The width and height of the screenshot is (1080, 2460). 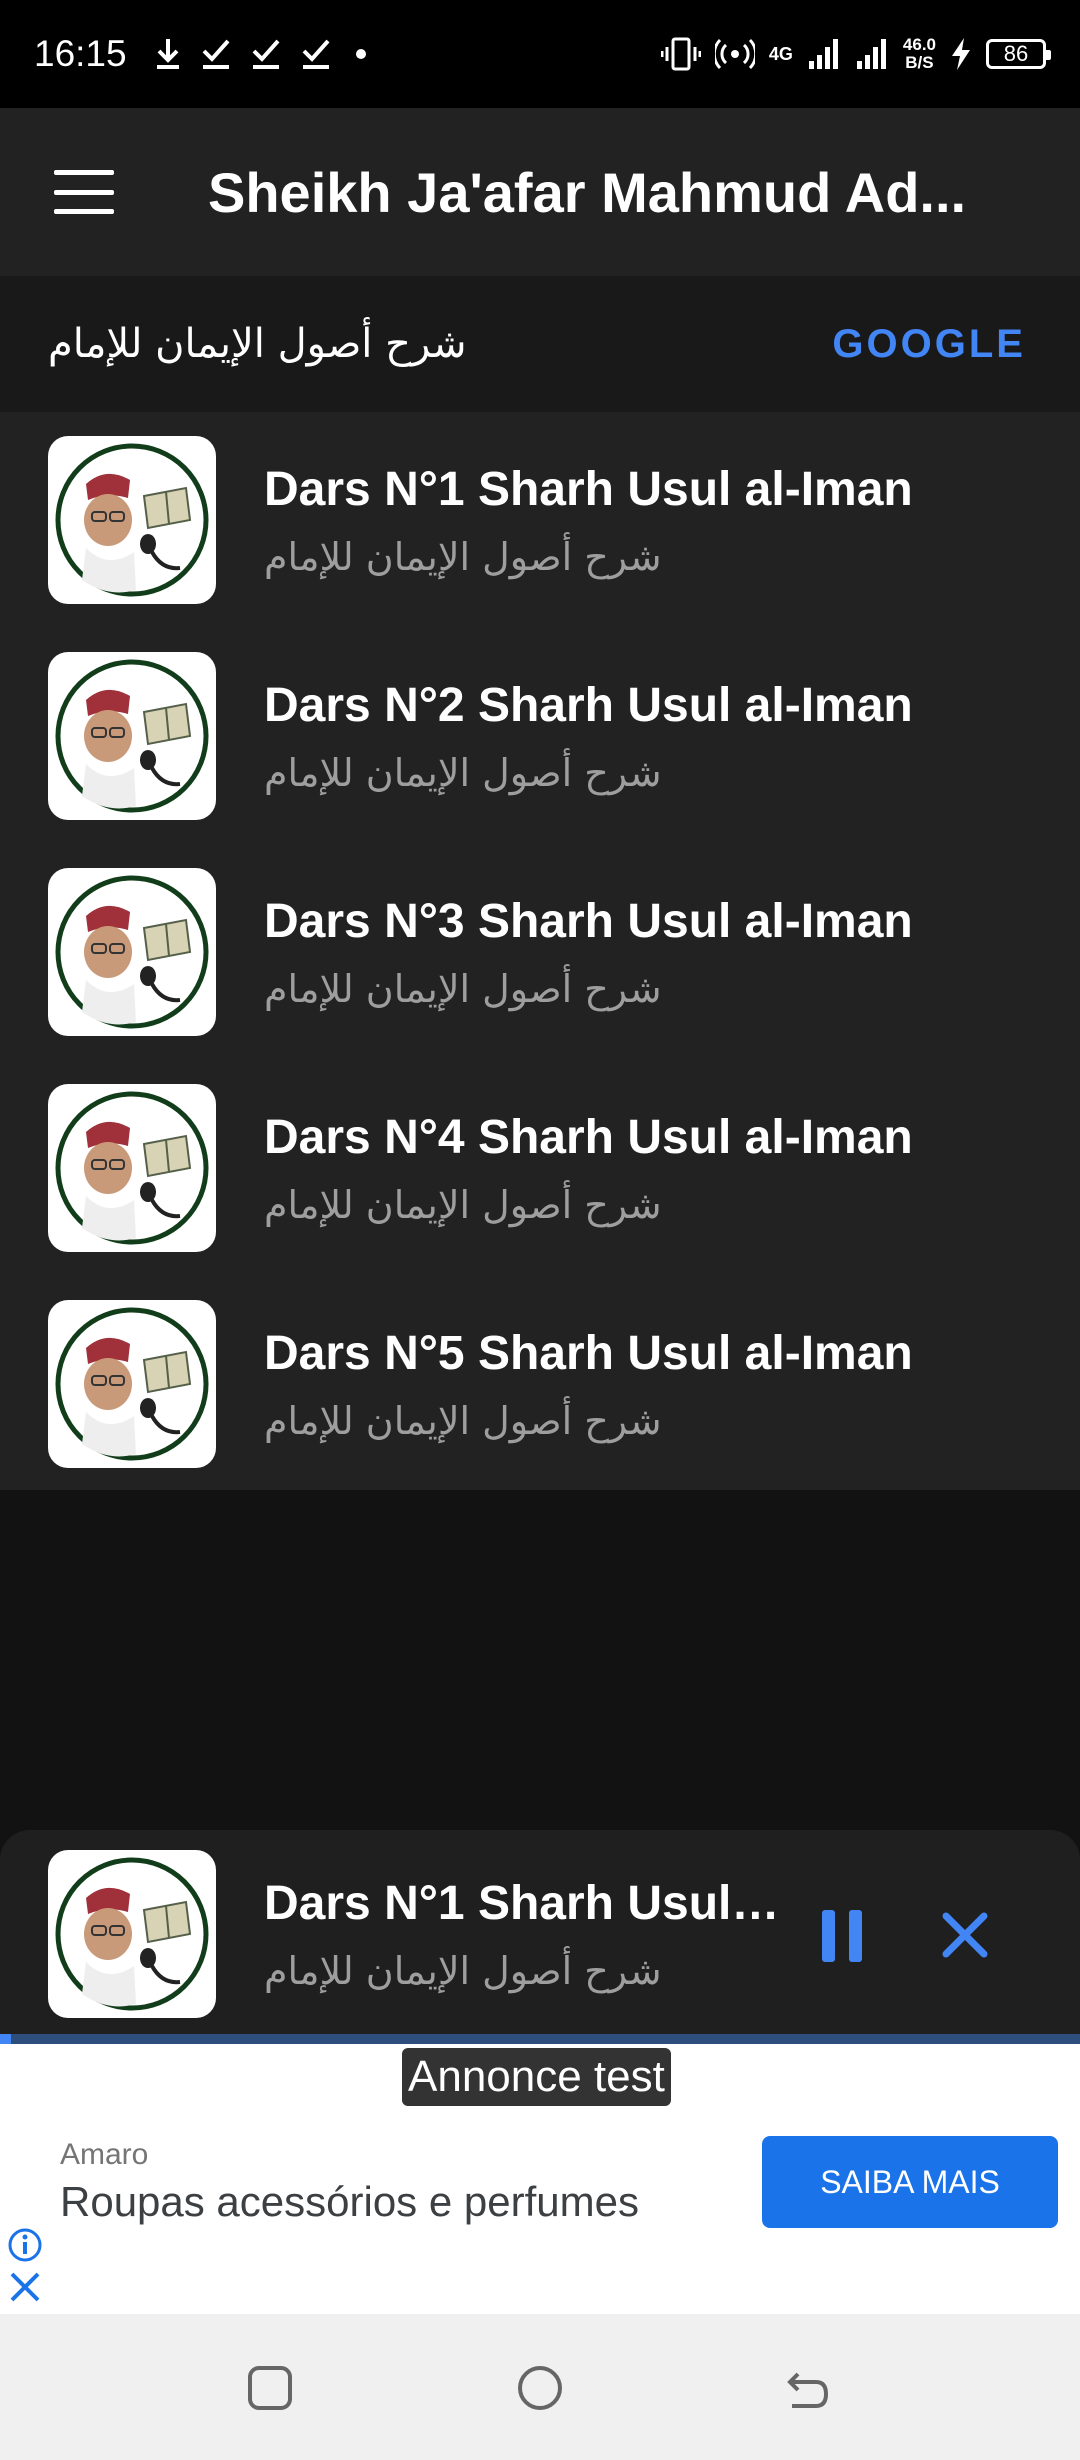 I want to click on status-bar: 16:15 4G 46.0 B/S 86, so click(x=540, y=54).